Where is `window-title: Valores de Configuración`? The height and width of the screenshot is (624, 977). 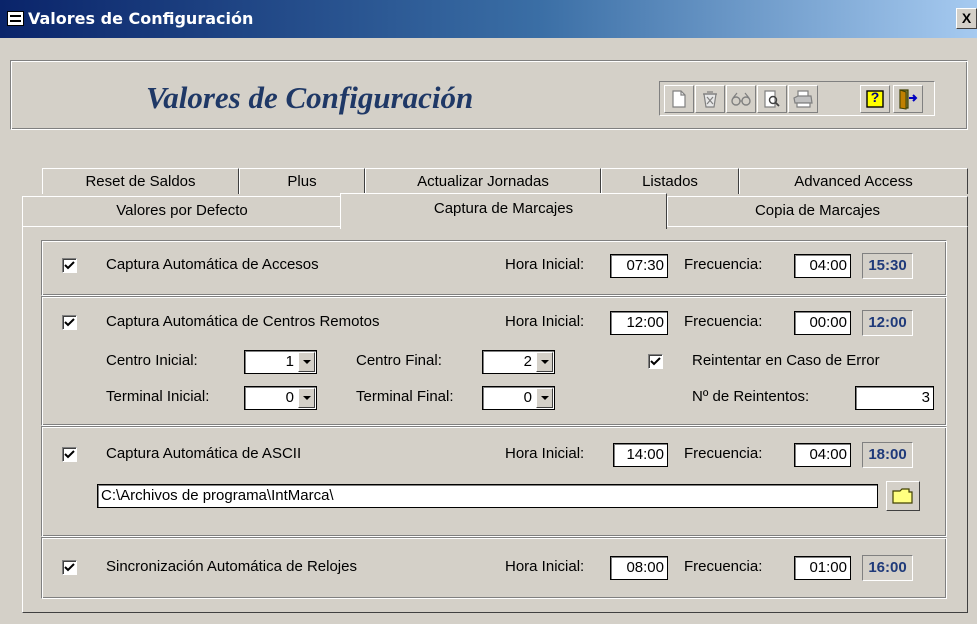 window-title: Valores de Configuración is located at coordinates (141, 18).